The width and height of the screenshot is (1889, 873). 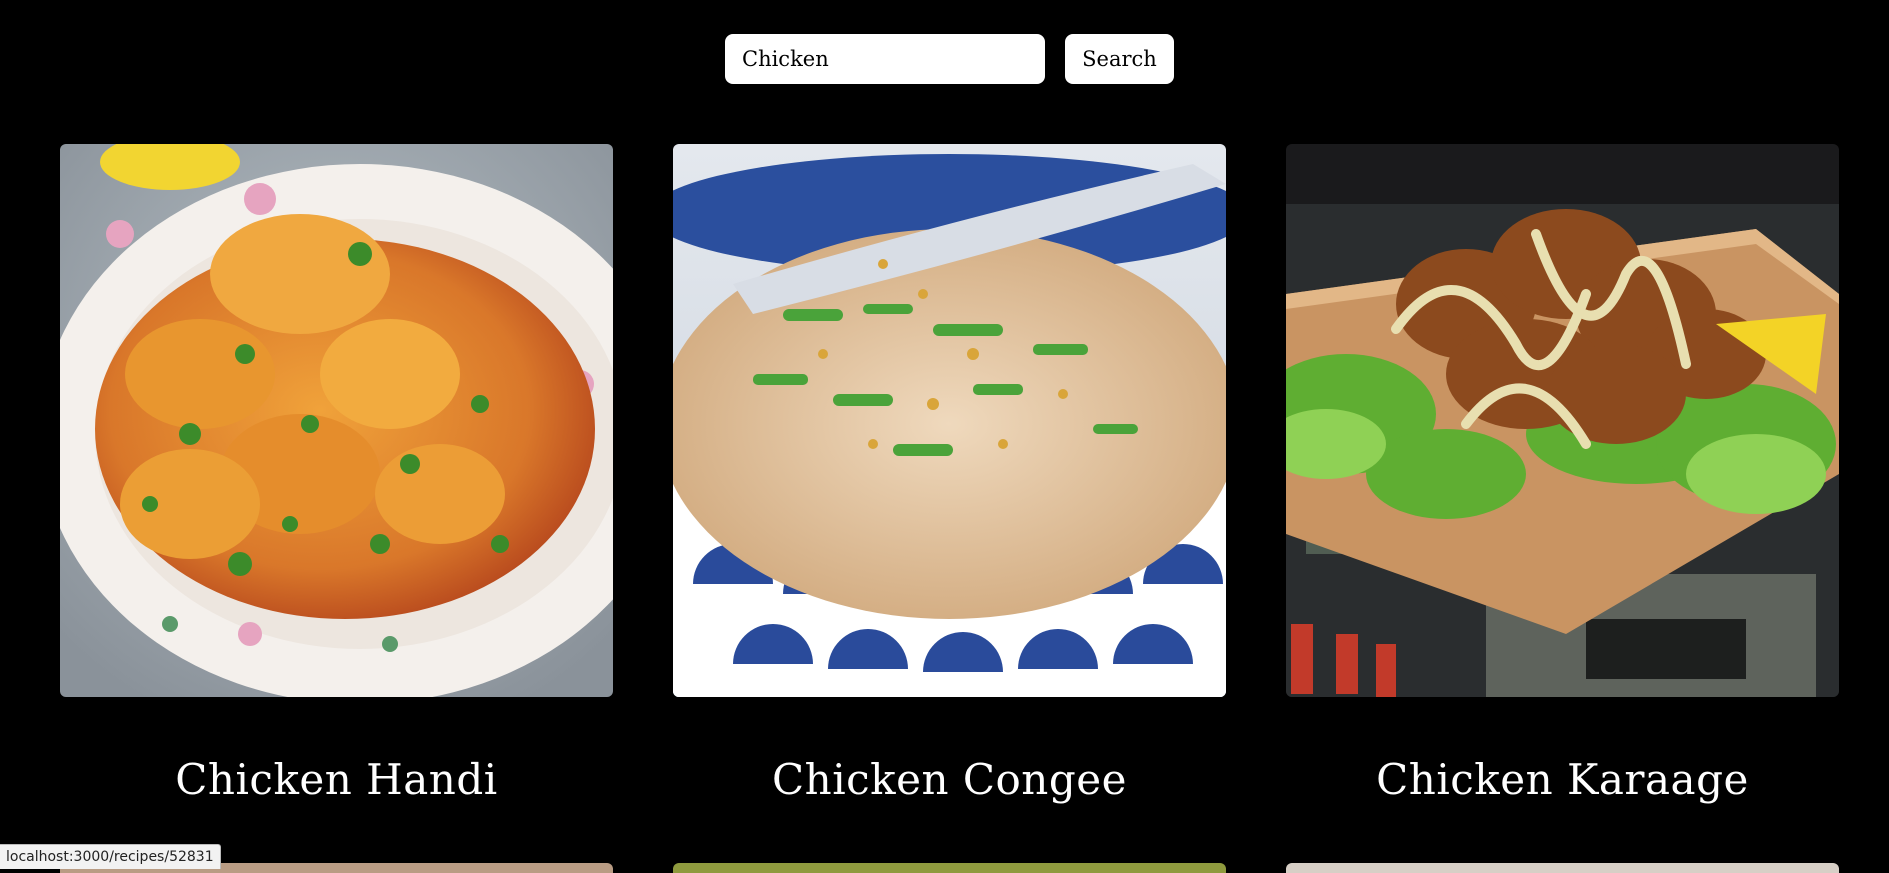 I want to click on recipe-title: Chicken Karaage, so click(x=1562, y=779).